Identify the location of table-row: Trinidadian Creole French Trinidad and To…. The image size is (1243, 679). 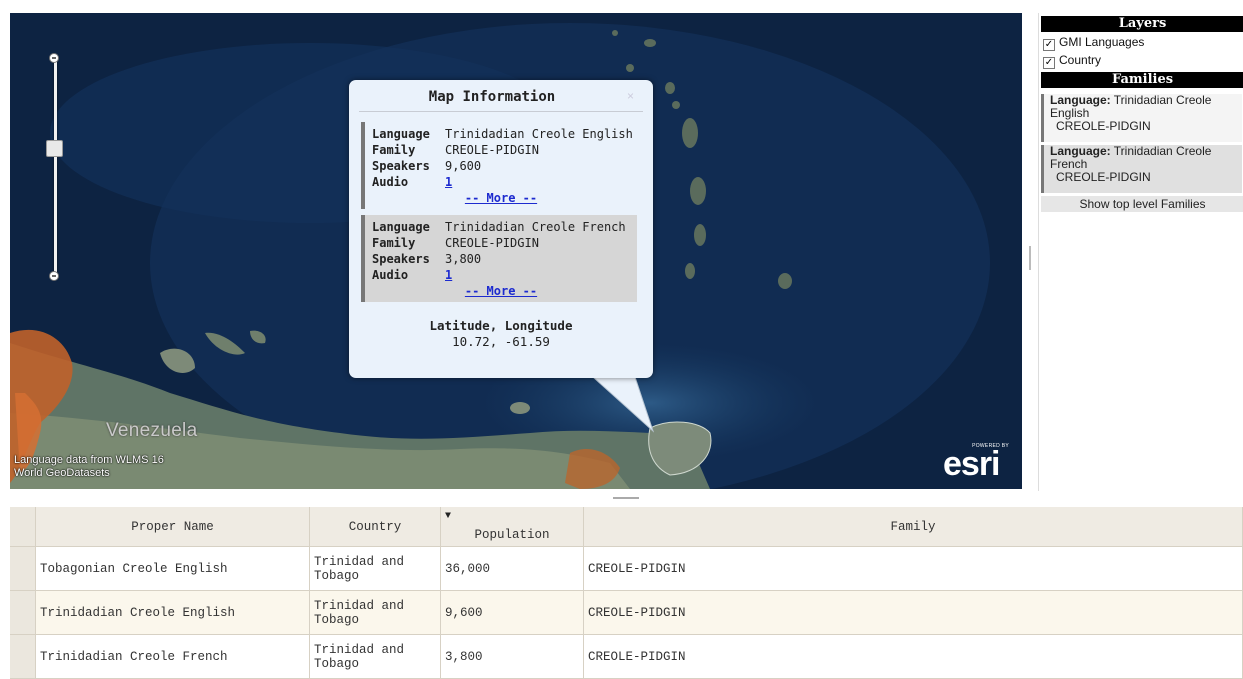
(626, 657).